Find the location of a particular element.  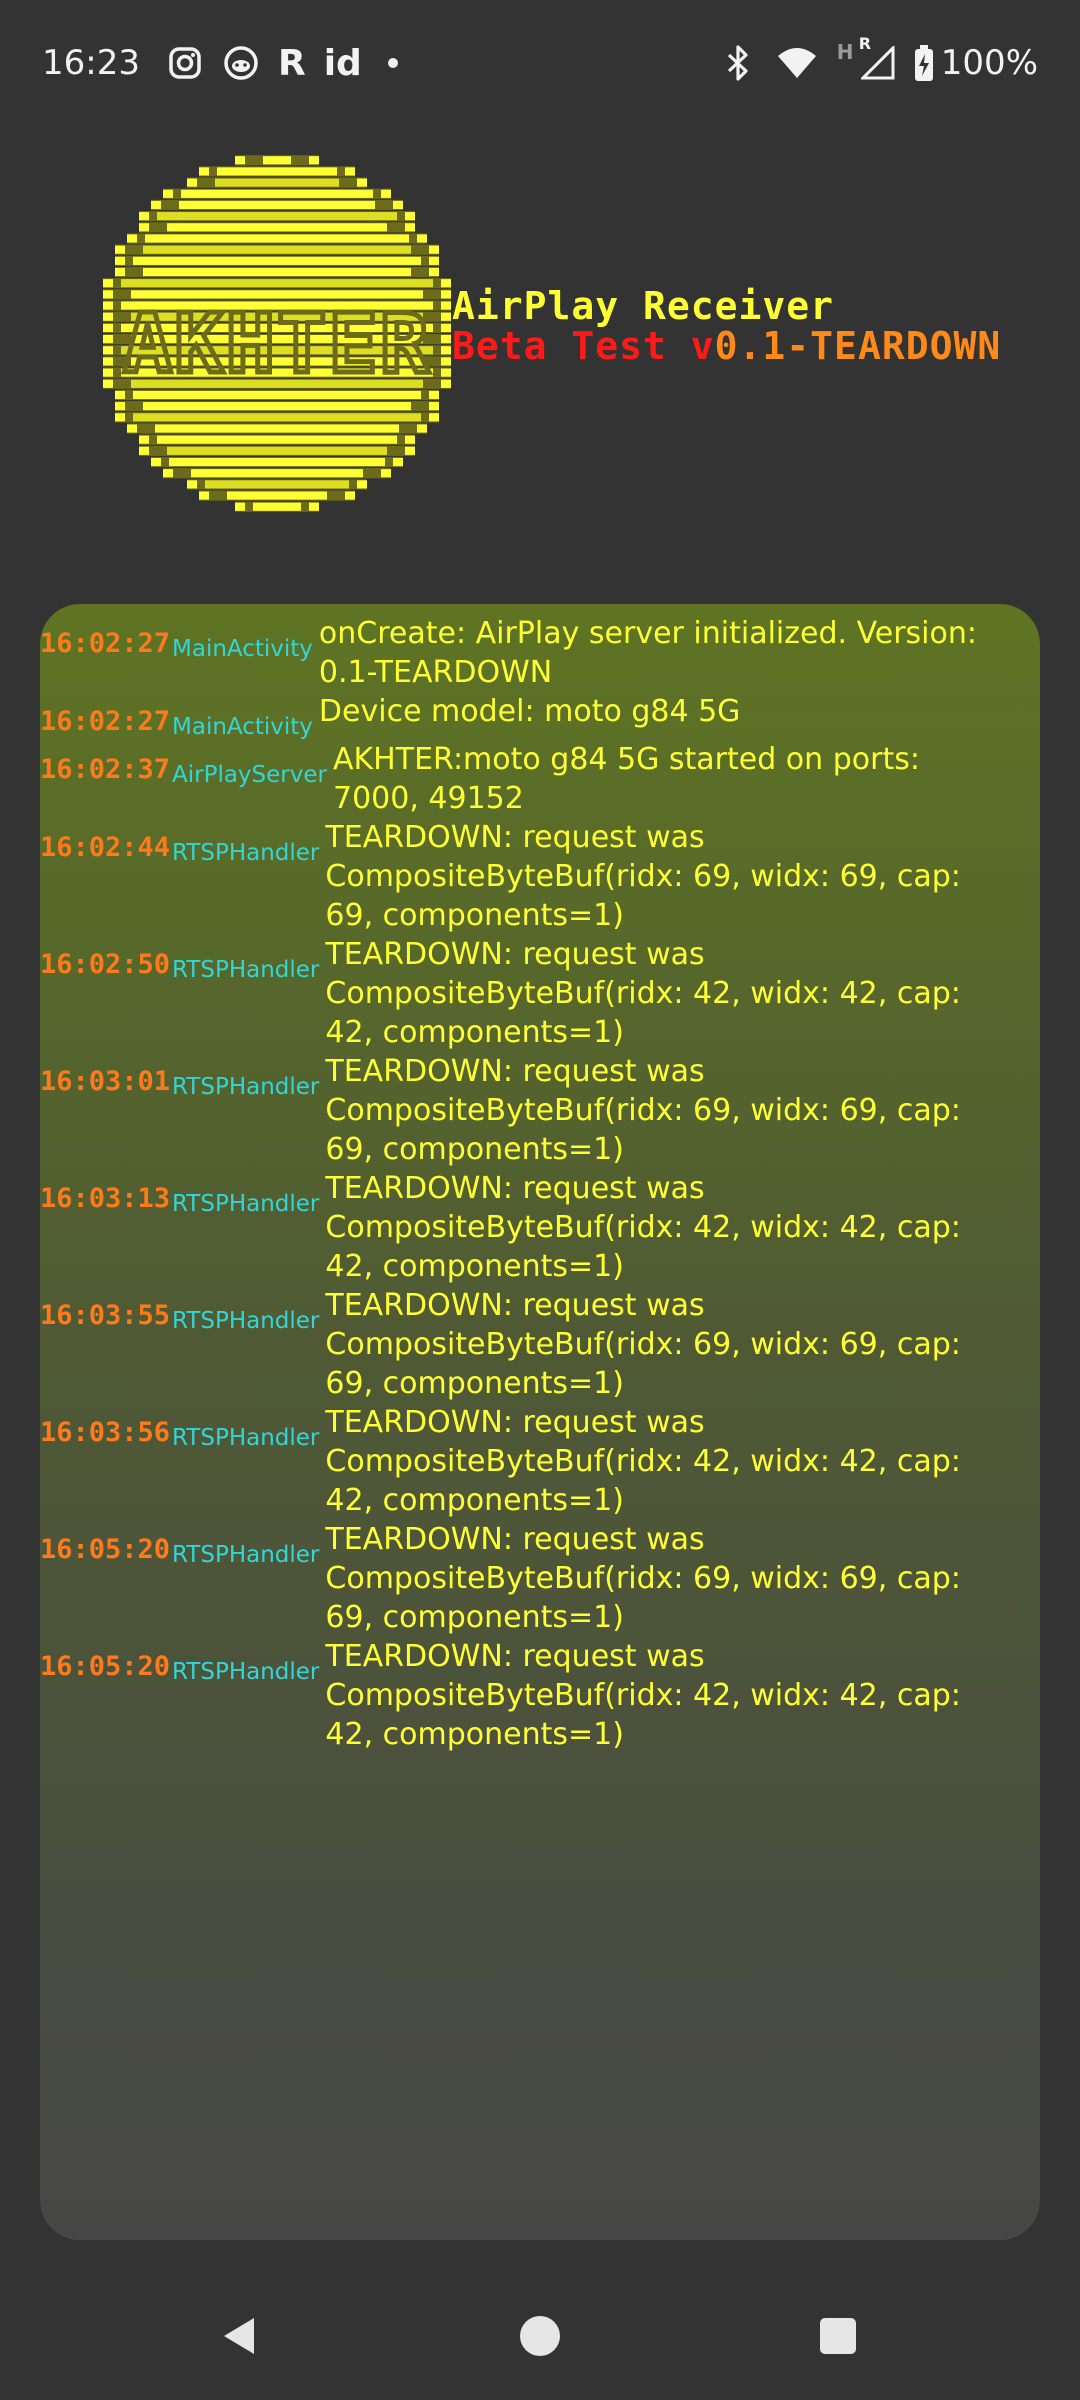

log-time: 16:03:55 is located at coordinates (105, 1315).